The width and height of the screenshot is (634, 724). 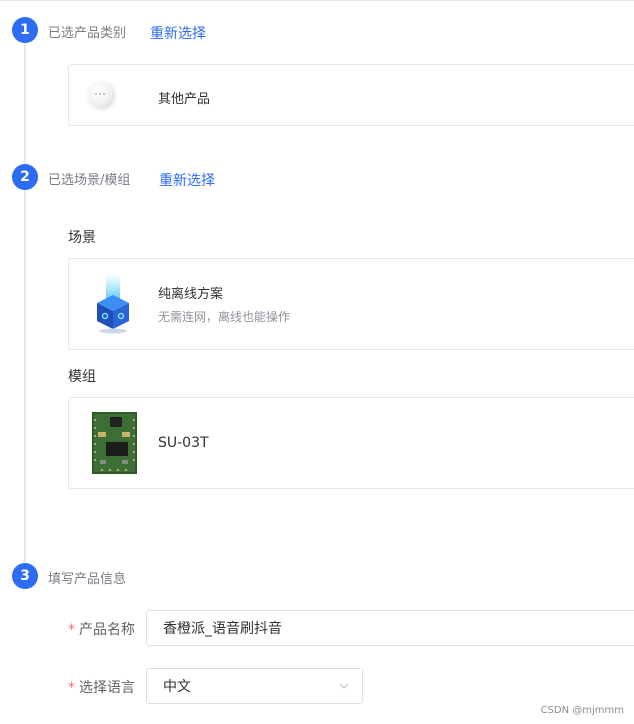 I want to click on scene-card-subtitle: 无需连网，离线也能操作, so click(x=224, y=317).